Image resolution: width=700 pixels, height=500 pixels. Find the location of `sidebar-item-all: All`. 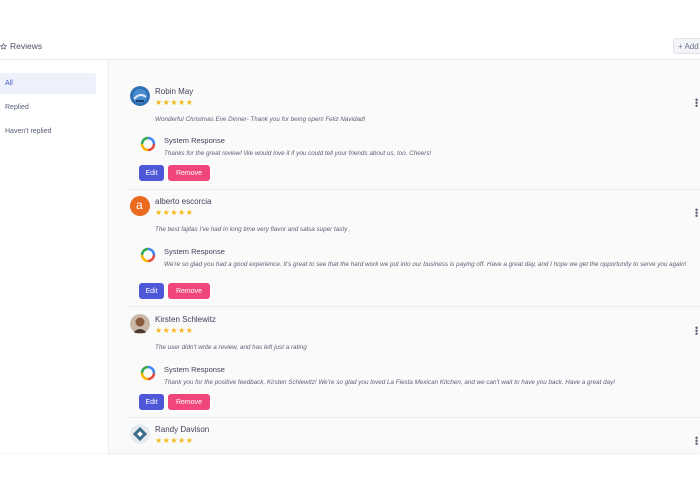

sidebar-item-all: All is located at coordinates (48, 83).